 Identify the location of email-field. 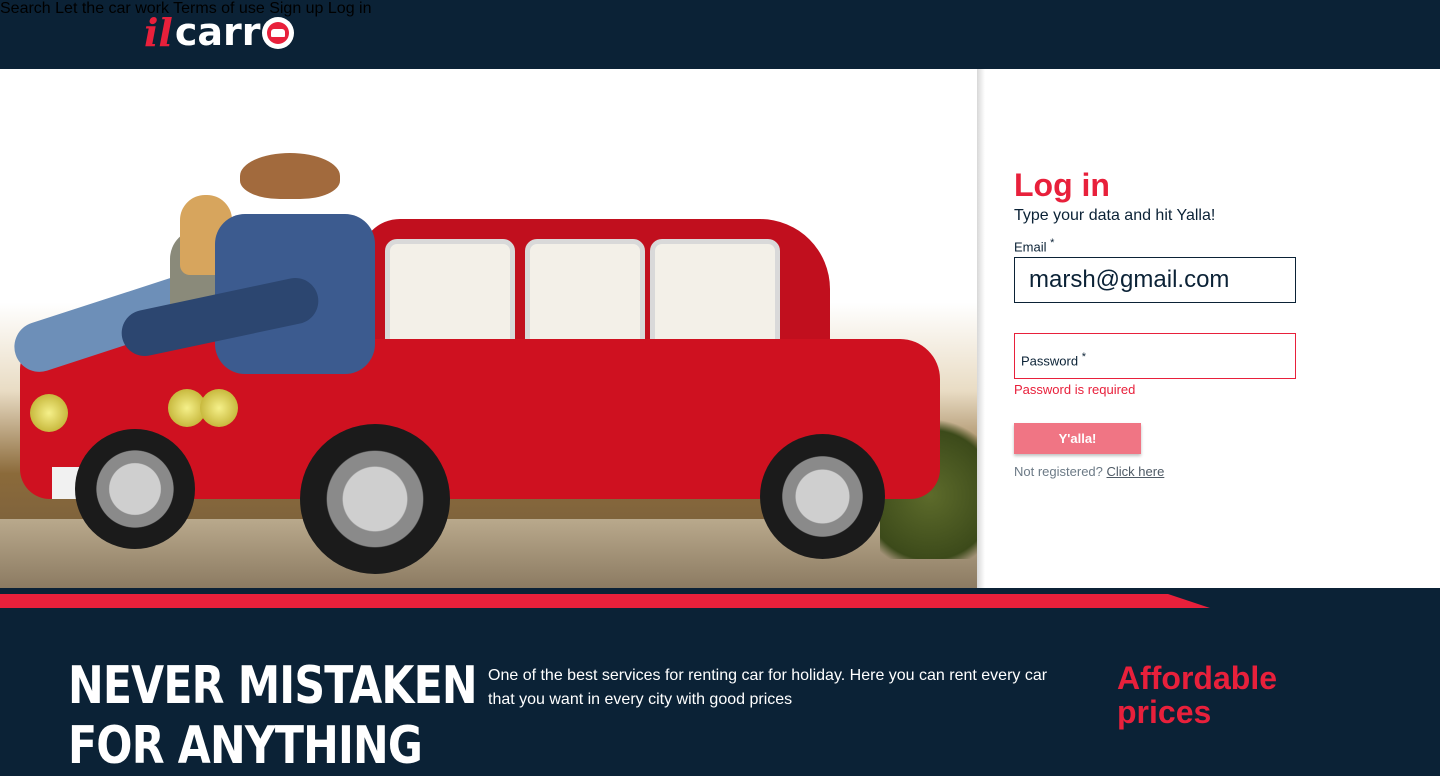
(1155, 280).